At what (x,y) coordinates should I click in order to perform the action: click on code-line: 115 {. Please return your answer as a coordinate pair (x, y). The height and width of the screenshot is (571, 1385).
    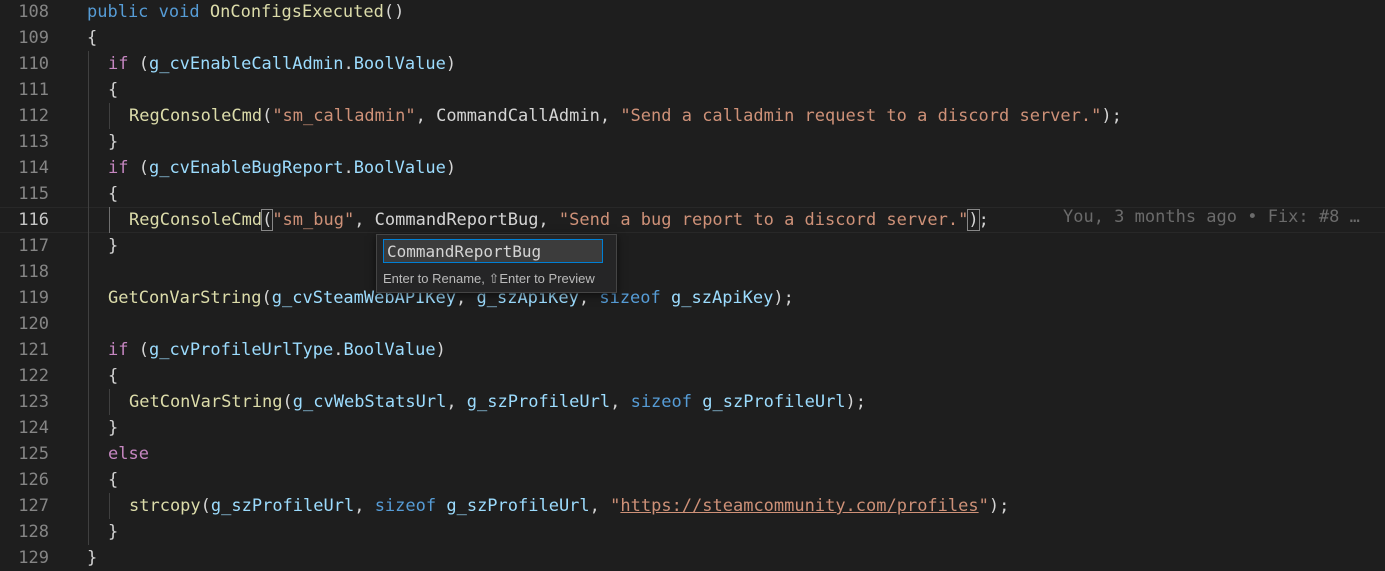
    Looking at the image, I should click on (692, 194).